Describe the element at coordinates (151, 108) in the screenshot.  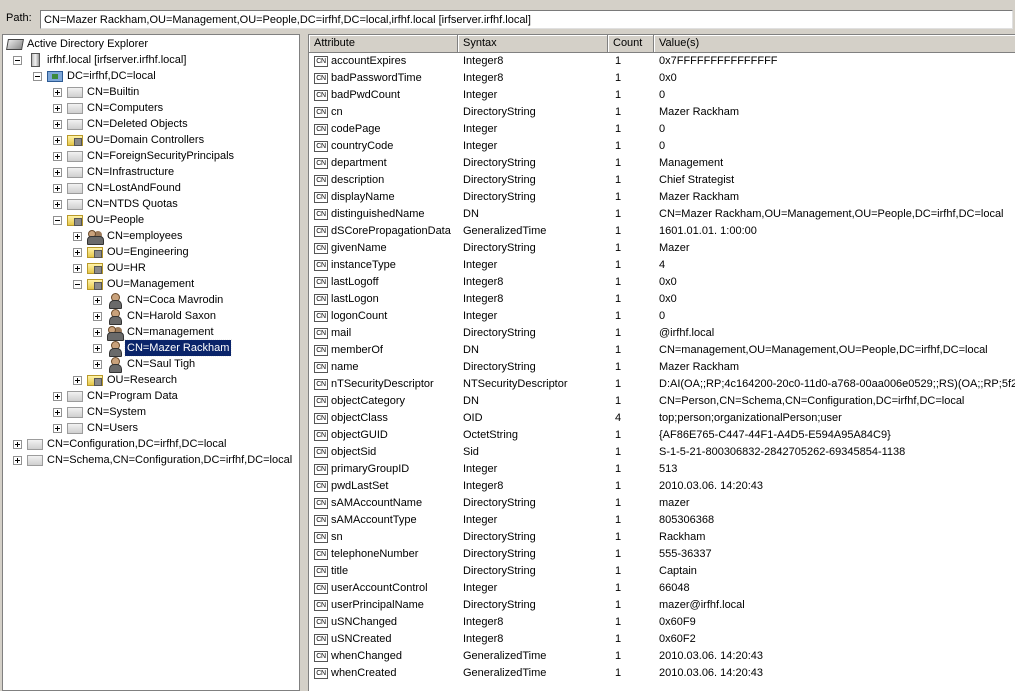
I see `tree-node: CN=Computers` at that location.